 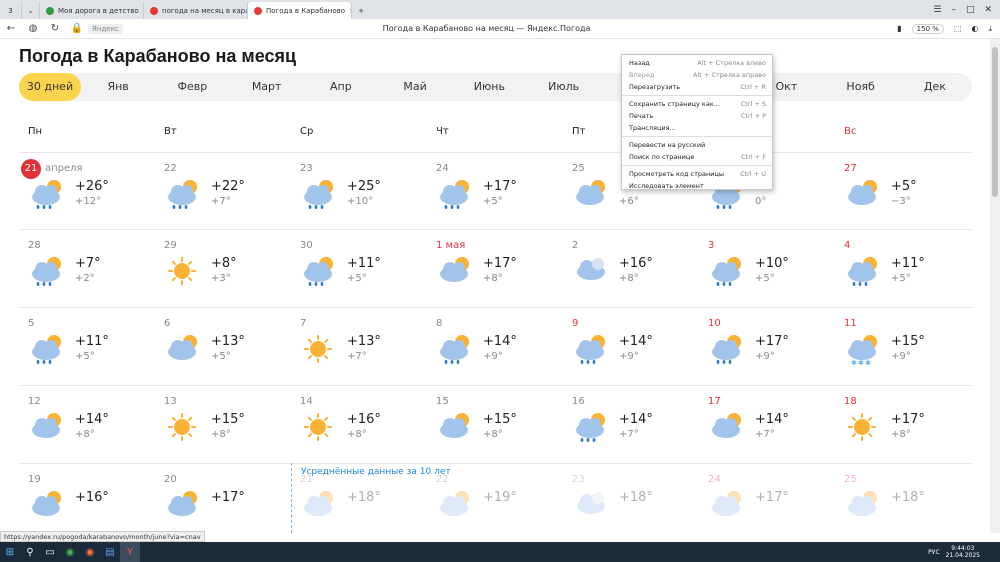 What do you see at coordinates (90, 552) in the screenshot?
I see `firefox-icon: ◉` at bounding box center [90, 552].